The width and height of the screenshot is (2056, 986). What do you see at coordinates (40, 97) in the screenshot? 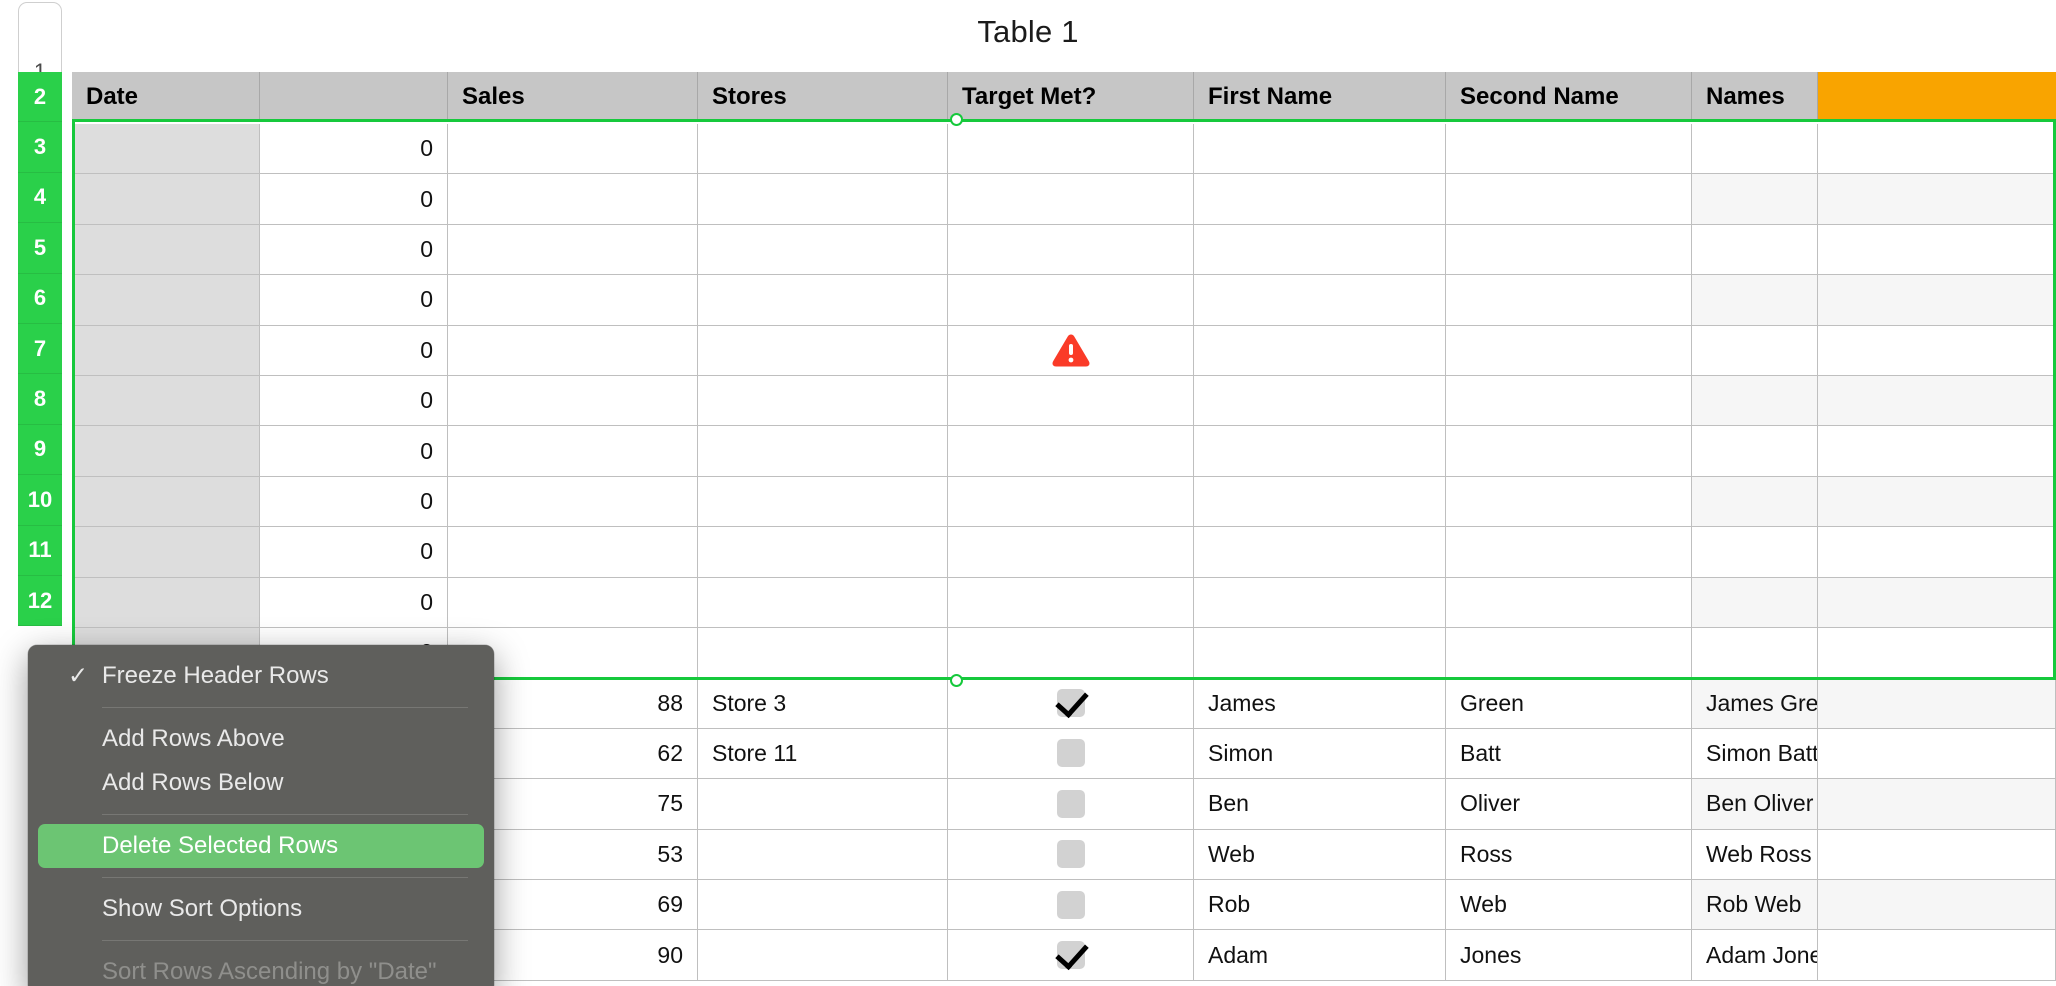
I see `row-header-2: 2` at bounding box center [40, 97].